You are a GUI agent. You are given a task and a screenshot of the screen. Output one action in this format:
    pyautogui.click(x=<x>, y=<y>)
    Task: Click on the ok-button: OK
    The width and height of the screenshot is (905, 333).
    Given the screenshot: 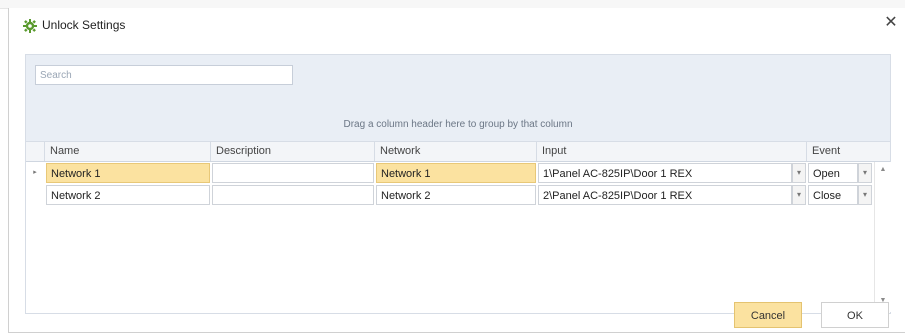 What is the action you would take?
    pyautogui.click(x=855, y=315)
    